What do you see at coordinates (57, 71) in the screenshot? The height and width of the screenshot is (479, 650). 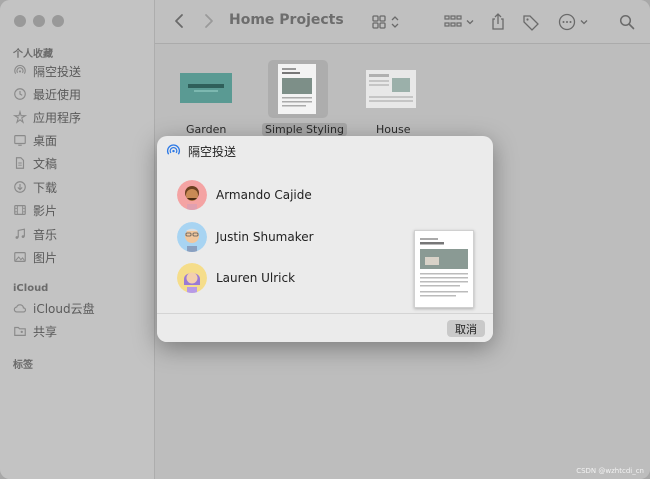 I see `sidebar-item-label: 隔空投送` at bounding box center [57, 71].